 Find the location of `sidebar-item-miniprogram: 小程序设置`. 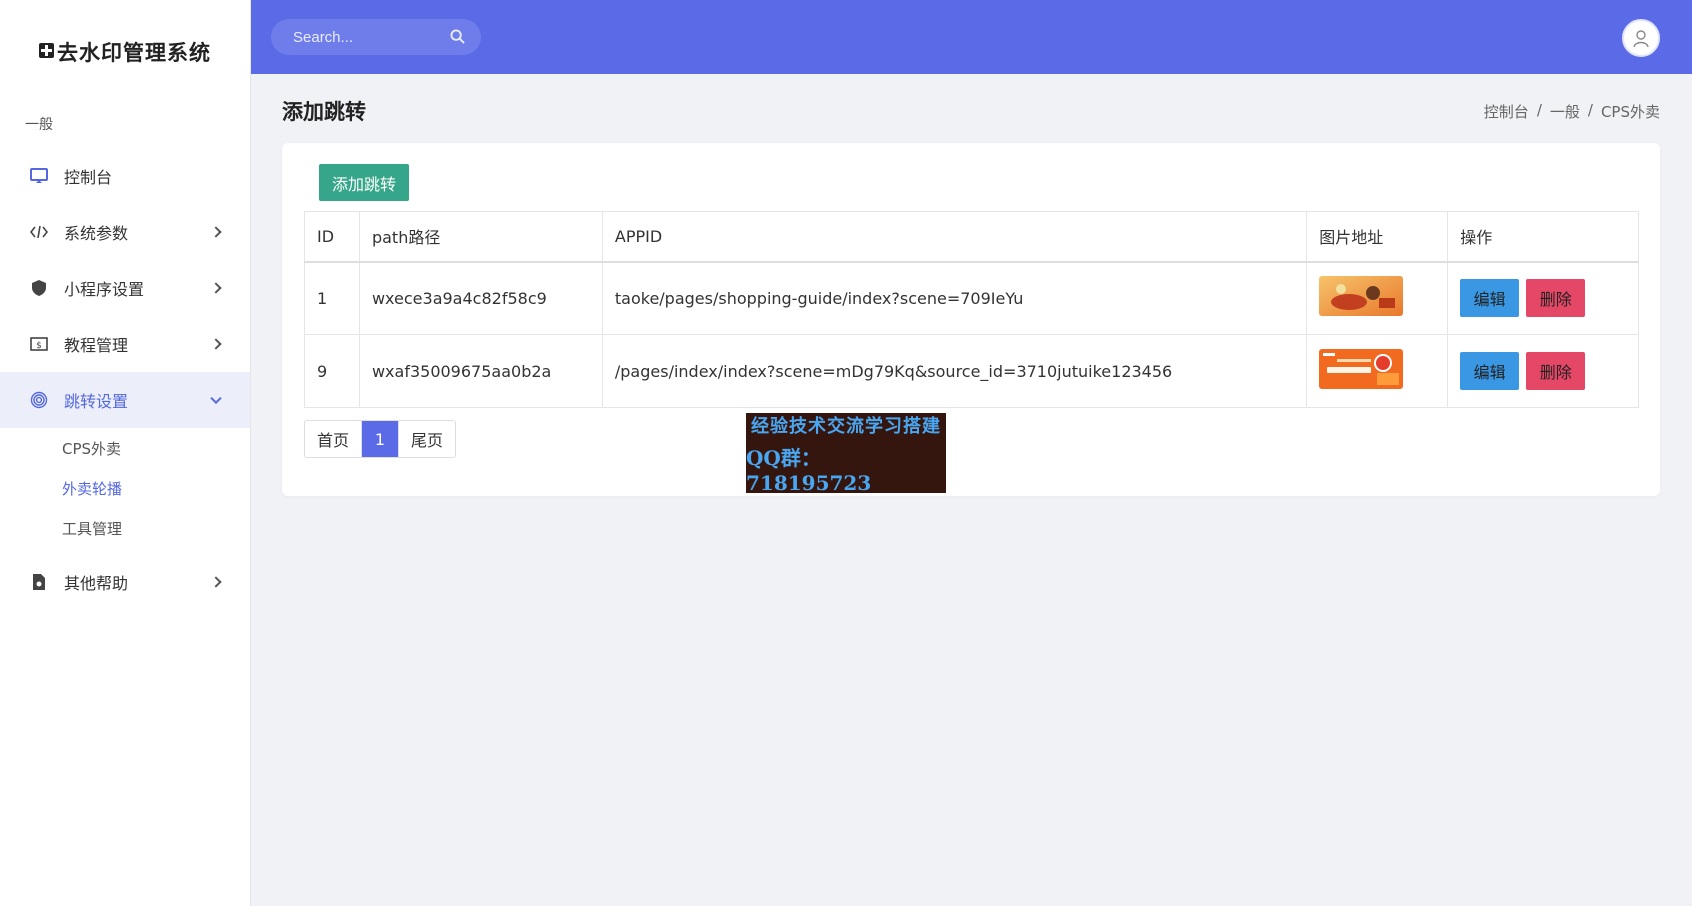

sidebar-item-miniprogram: 小程序设置 is located at coordinates (125, 288).